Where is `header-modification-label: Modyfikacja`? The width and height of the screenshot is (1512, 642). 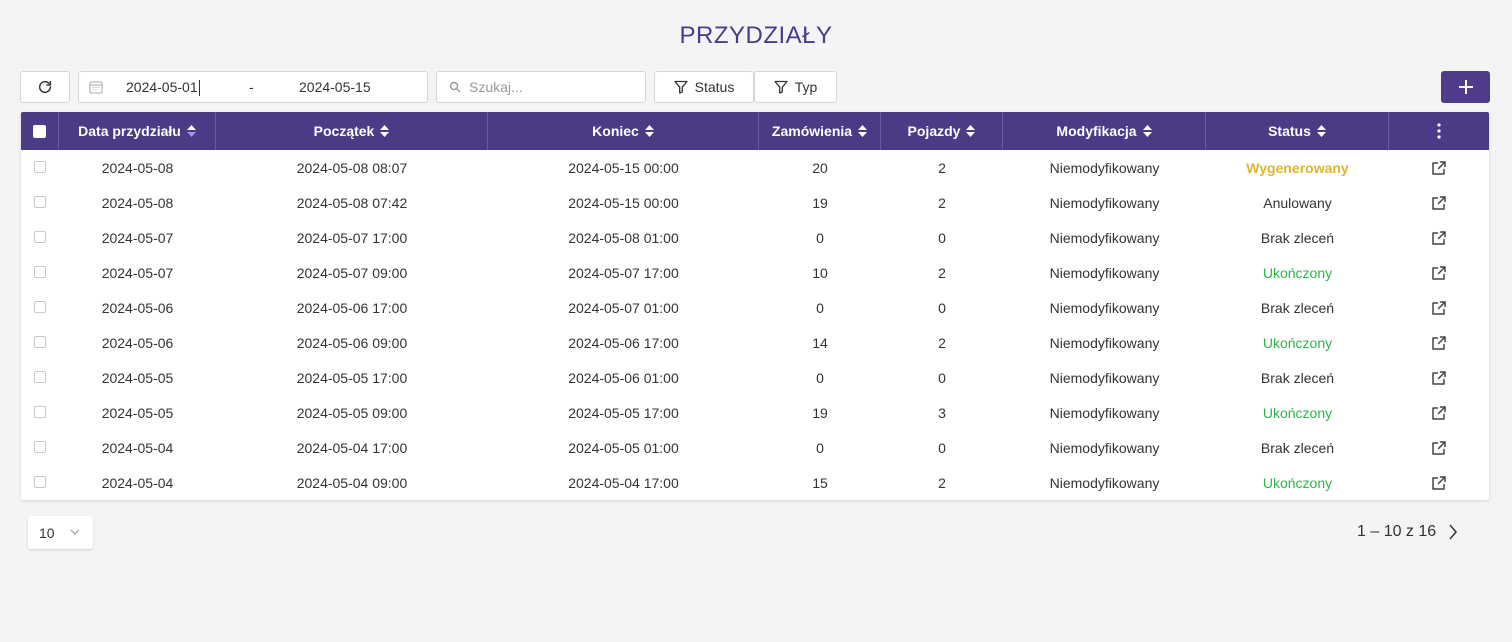
header-modification-label: Modyfikacja is located at coordinates (1096, 131).